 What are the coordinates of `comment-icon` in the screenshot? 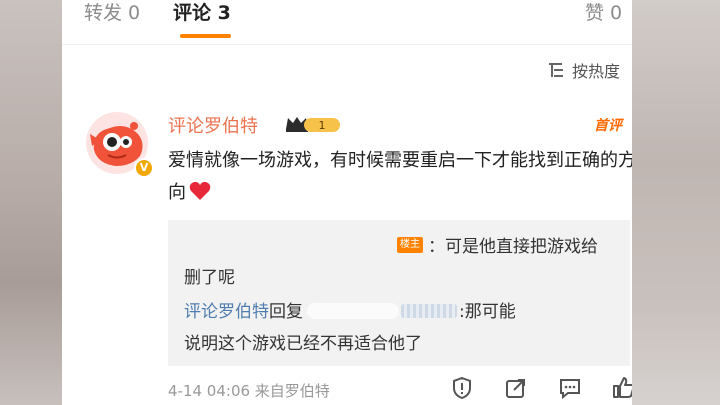 It's located at (570, 388).